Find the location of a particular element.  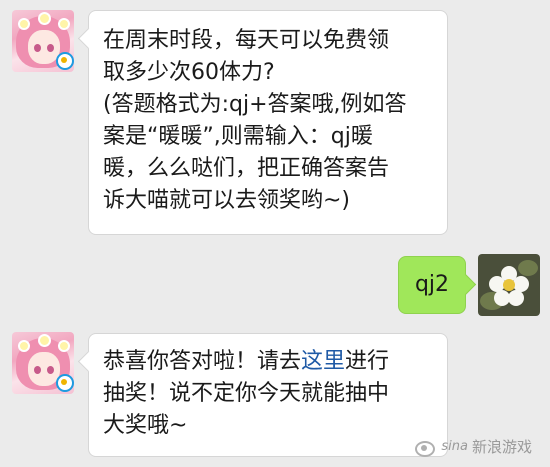

watermark-text: 新浪游戏 is located at coordinates (501, 447).